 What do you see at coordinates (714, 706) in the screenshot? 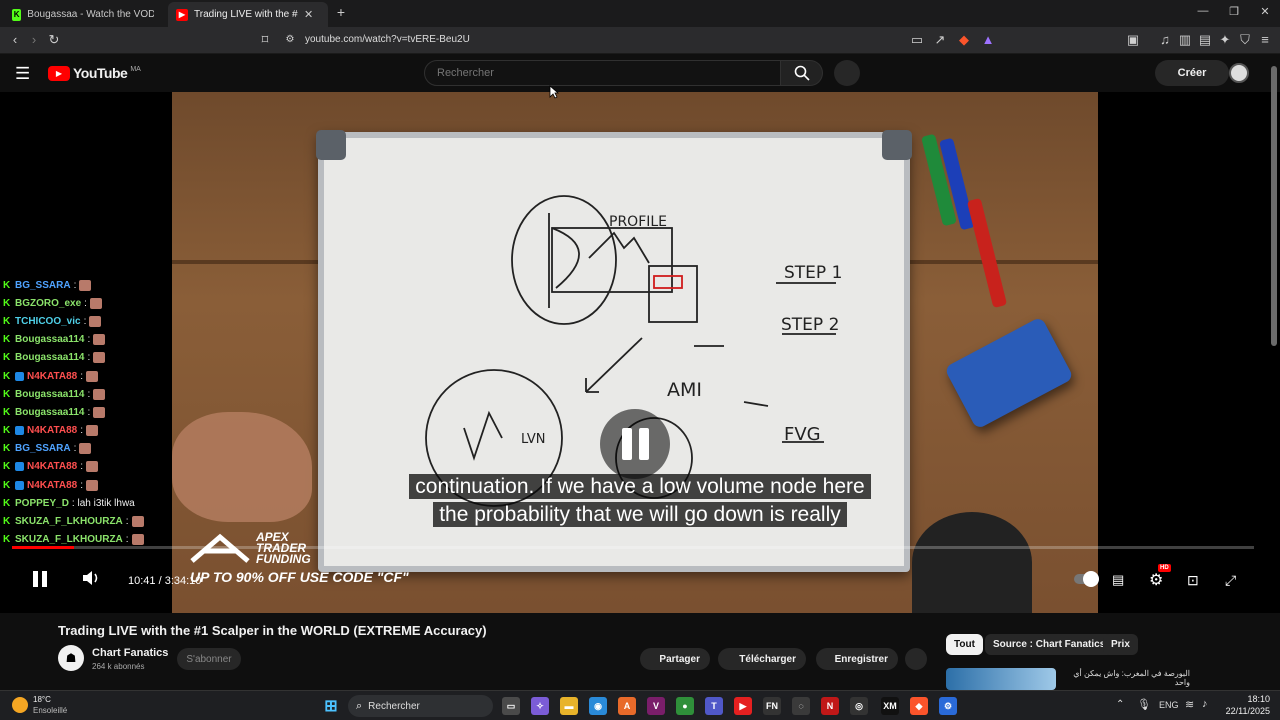
I see `teams-icon: T` at bounding box center [714, 706].